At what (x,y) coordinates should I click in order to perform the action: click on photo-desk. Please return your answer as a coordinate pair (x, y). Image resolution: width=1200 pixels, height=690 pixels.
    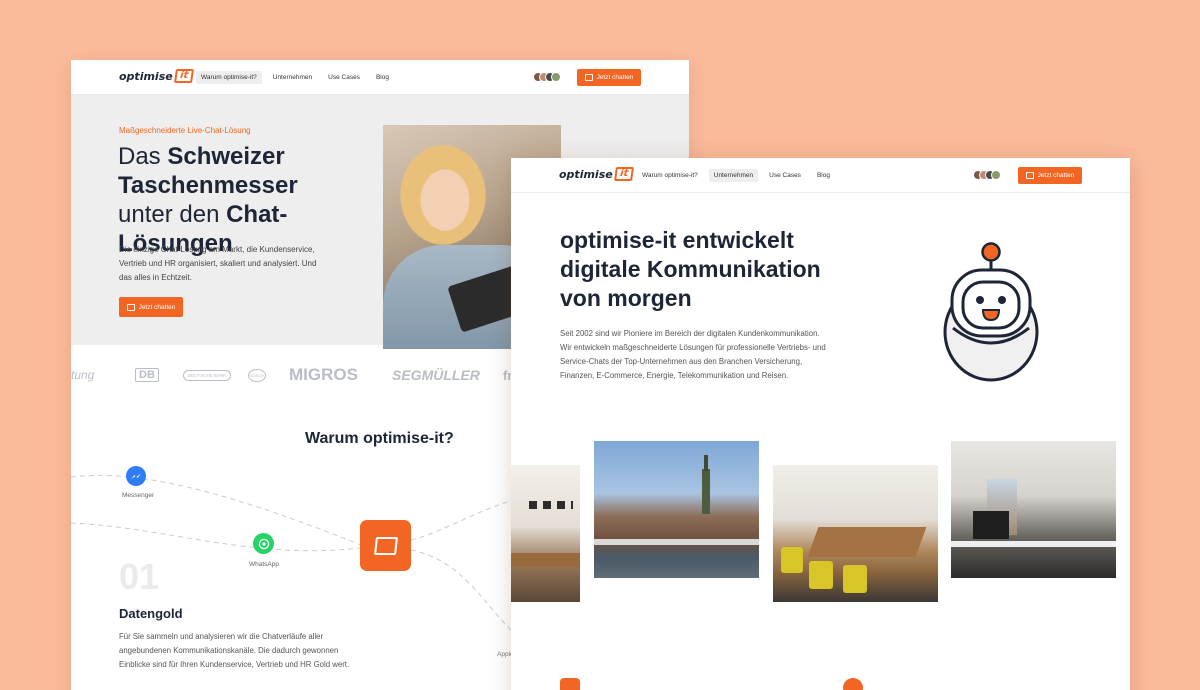
    Looking at the image, I should click on (1033, 544).